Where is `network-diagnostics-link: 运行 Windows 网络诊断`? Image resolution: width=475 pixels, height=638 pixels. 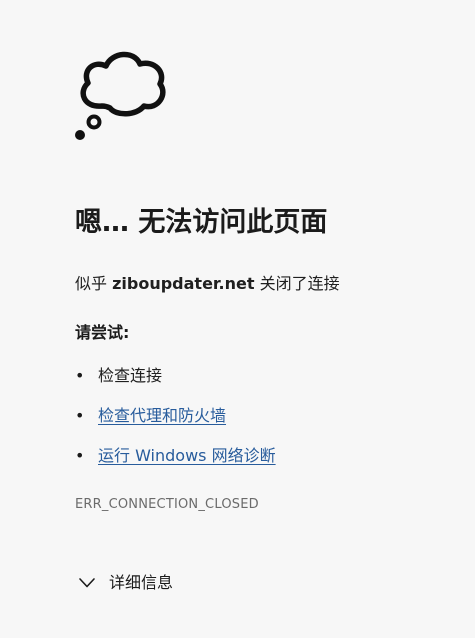 network-diagnostics-link: 运行 Windows 网络诊断 is located at coordinates (187, 455).